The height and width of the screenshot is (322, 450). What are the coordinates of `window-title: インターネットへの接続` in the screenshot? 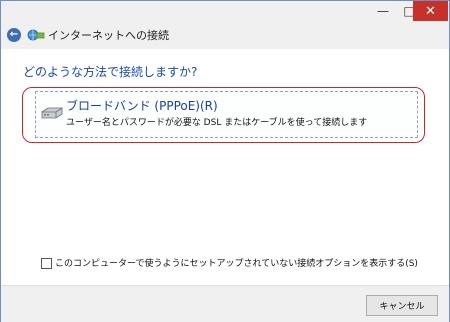 It's located at (108, 35).